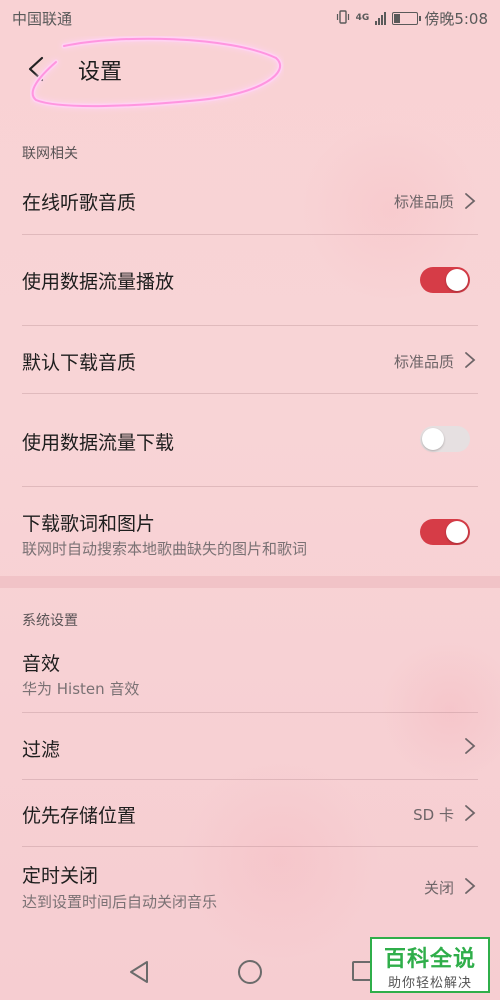 This screenshot has width=500, height=1000. What do you see at coordinates (250, 280) in the screenshot?
I see `setting-data-playback: 使用数据流量播放` at bounding box center [250, 280].